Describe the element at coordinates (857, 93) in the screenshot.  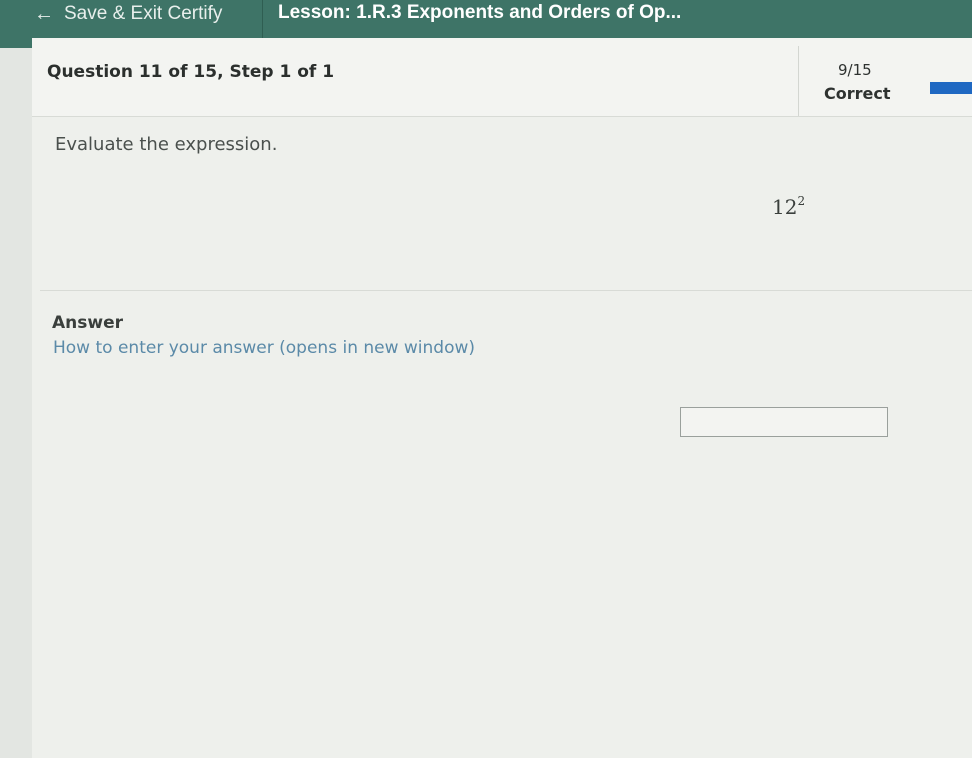
I see `score-status: Correct` at that location.